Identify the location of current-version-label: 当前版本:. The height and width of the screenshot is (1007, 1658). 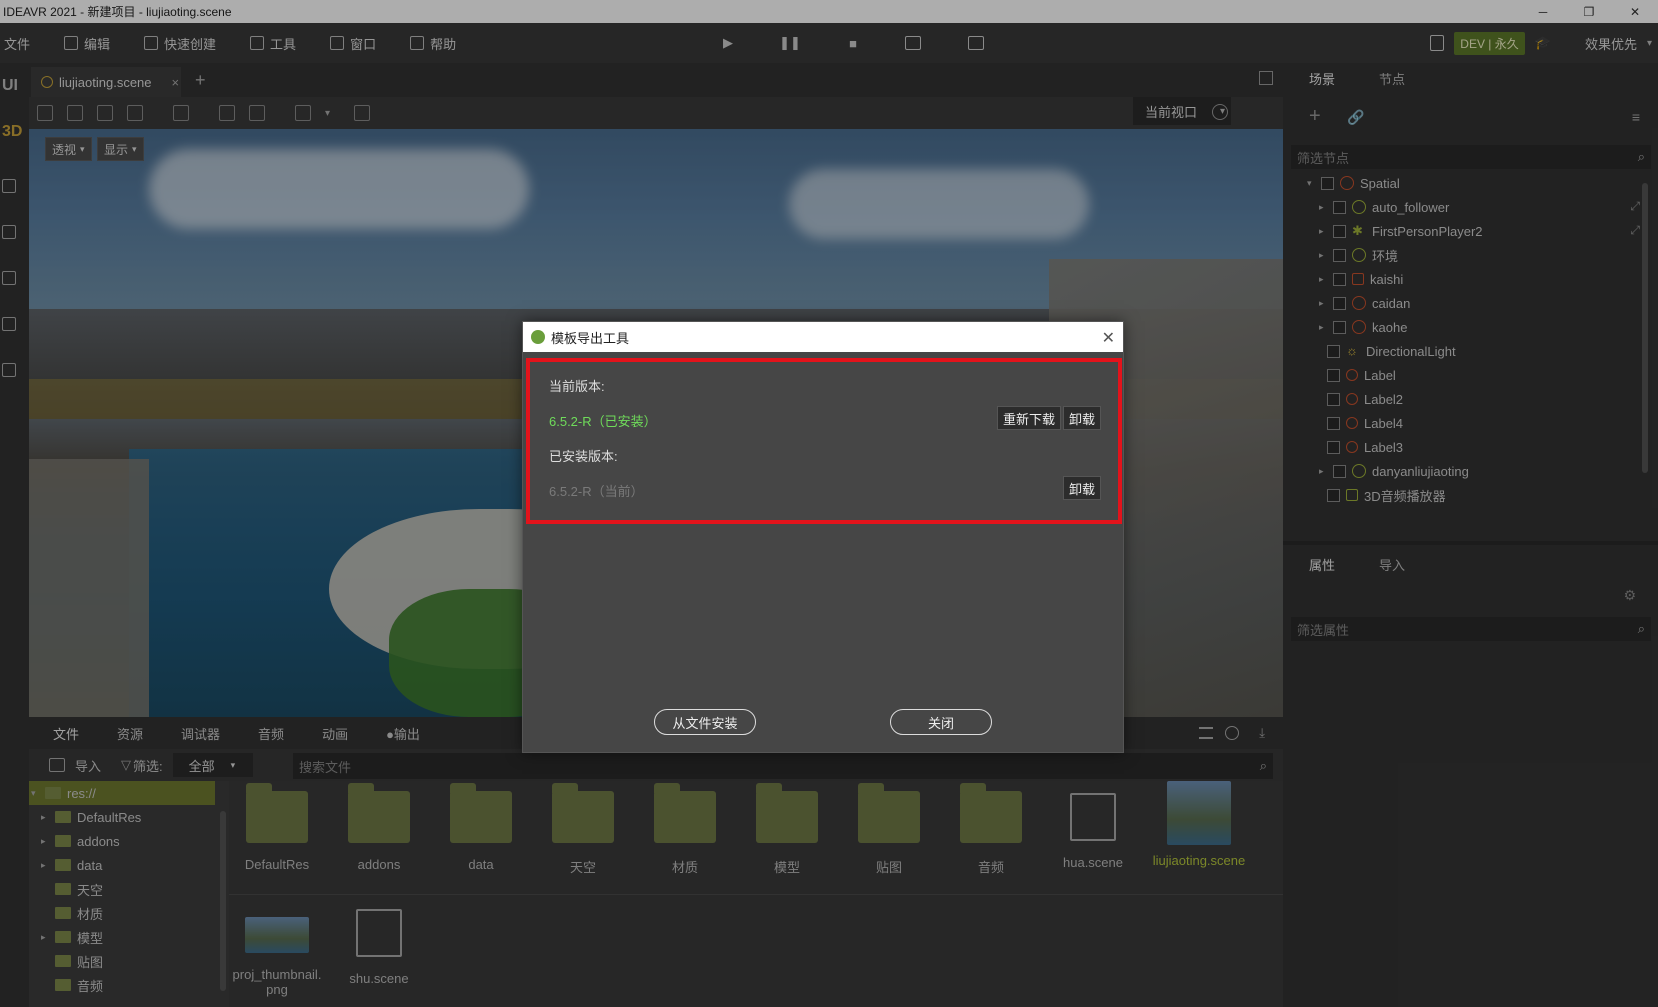
(577, 386).